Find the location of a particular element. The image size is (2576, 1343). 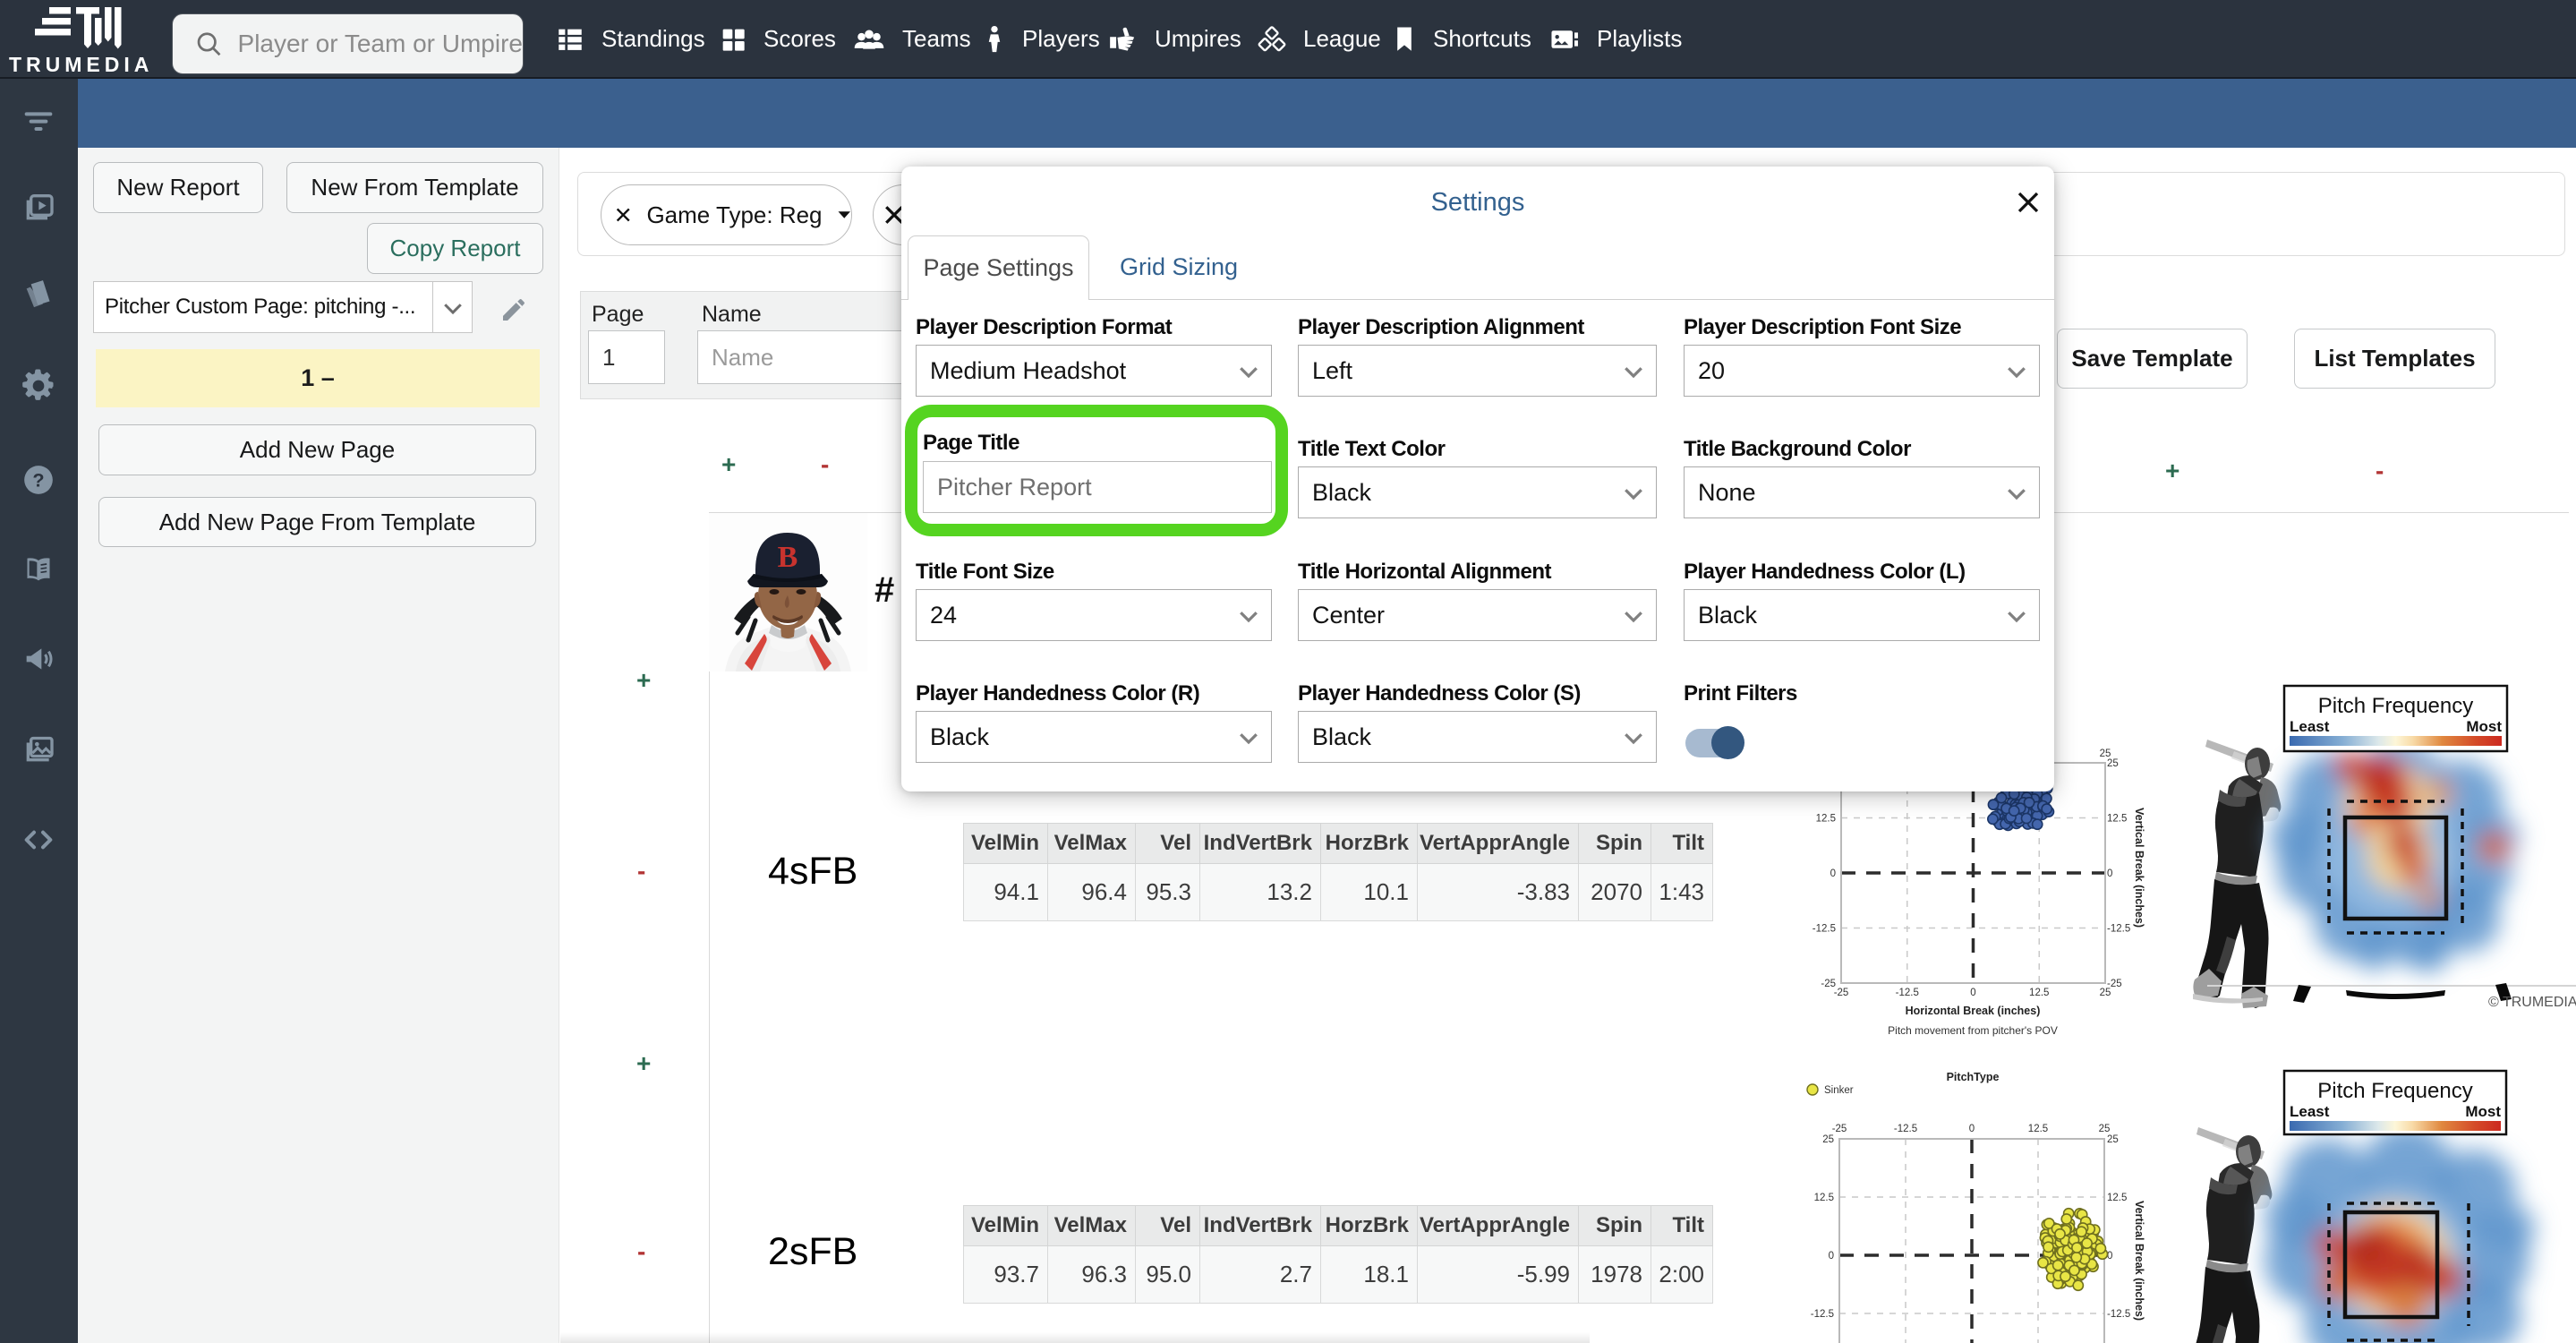

svg-text: Sinker is located at coordinates (1839, 1090).